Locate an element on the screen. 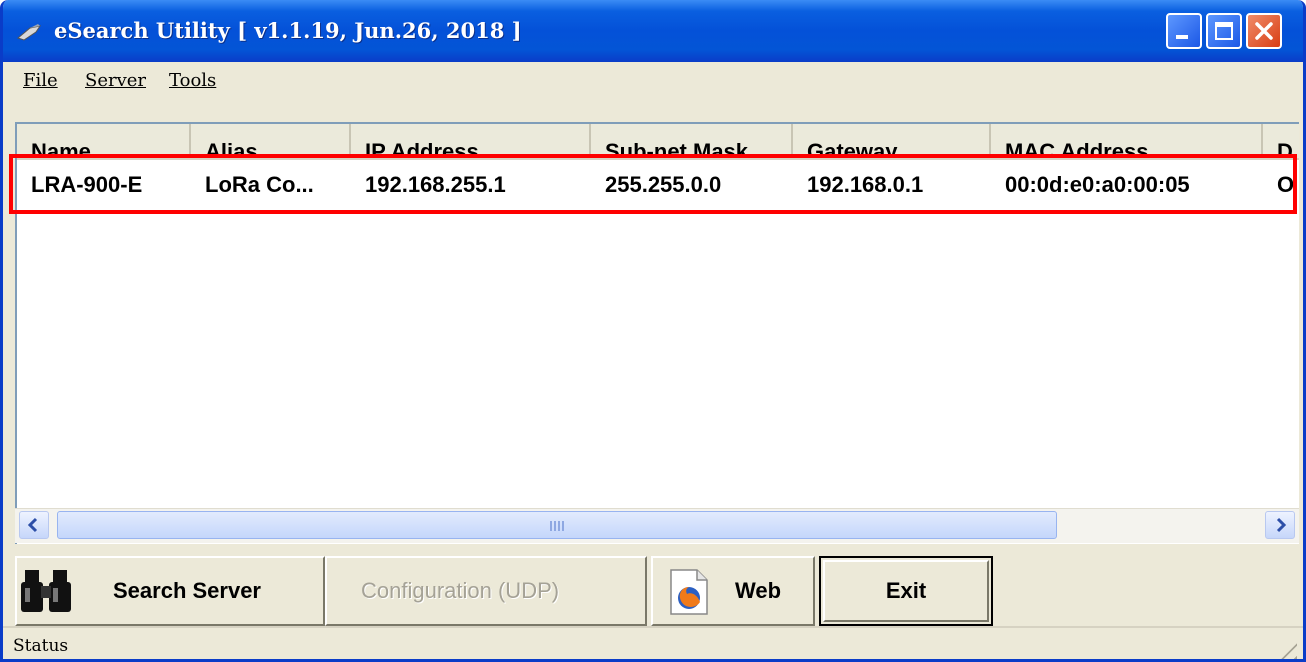 The image size is (1306, 662). column-header-ip-address: IP Address is located at coordinates (471, 141).